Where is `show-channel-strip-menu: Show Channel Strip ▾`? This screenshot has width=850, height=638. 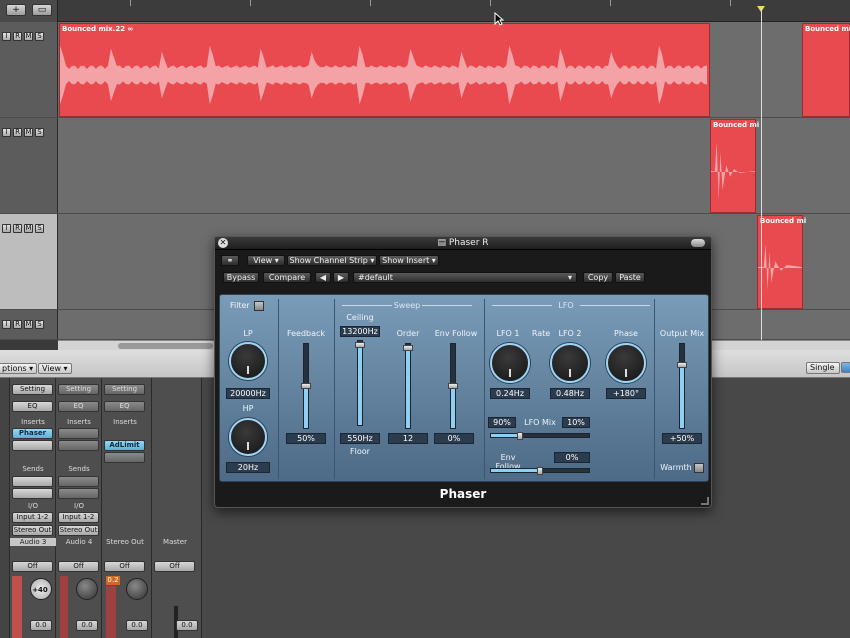
show-channel-strip-menu: Show Channel Strip ▾ is located at coordinates (332, 260).